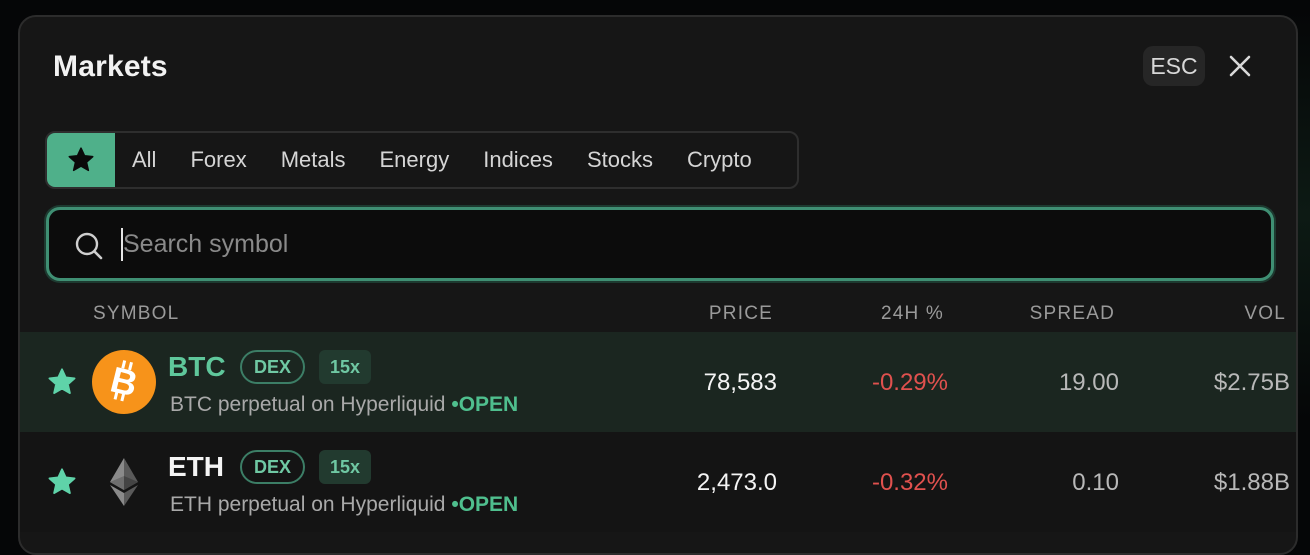 The image size is (1310, 555). Describe the element at coordinates (1174, 66) in the screenshot. I see `esc-button: ESC` at that location.